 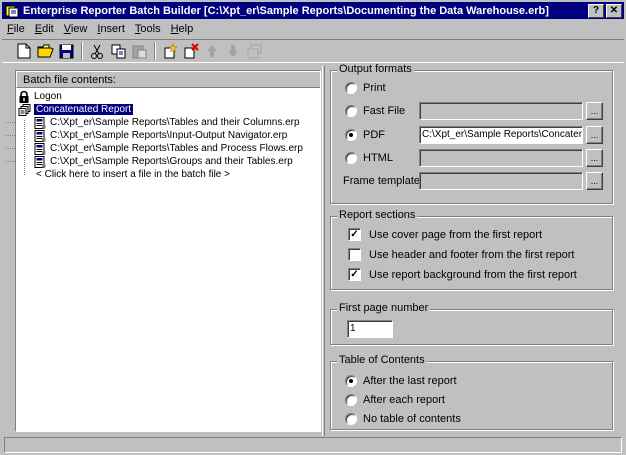 What do you see at coordinates (38, 28) in the screenshot?
I see `menu-edit-hotkey: E` at bounding box center [38, 28].